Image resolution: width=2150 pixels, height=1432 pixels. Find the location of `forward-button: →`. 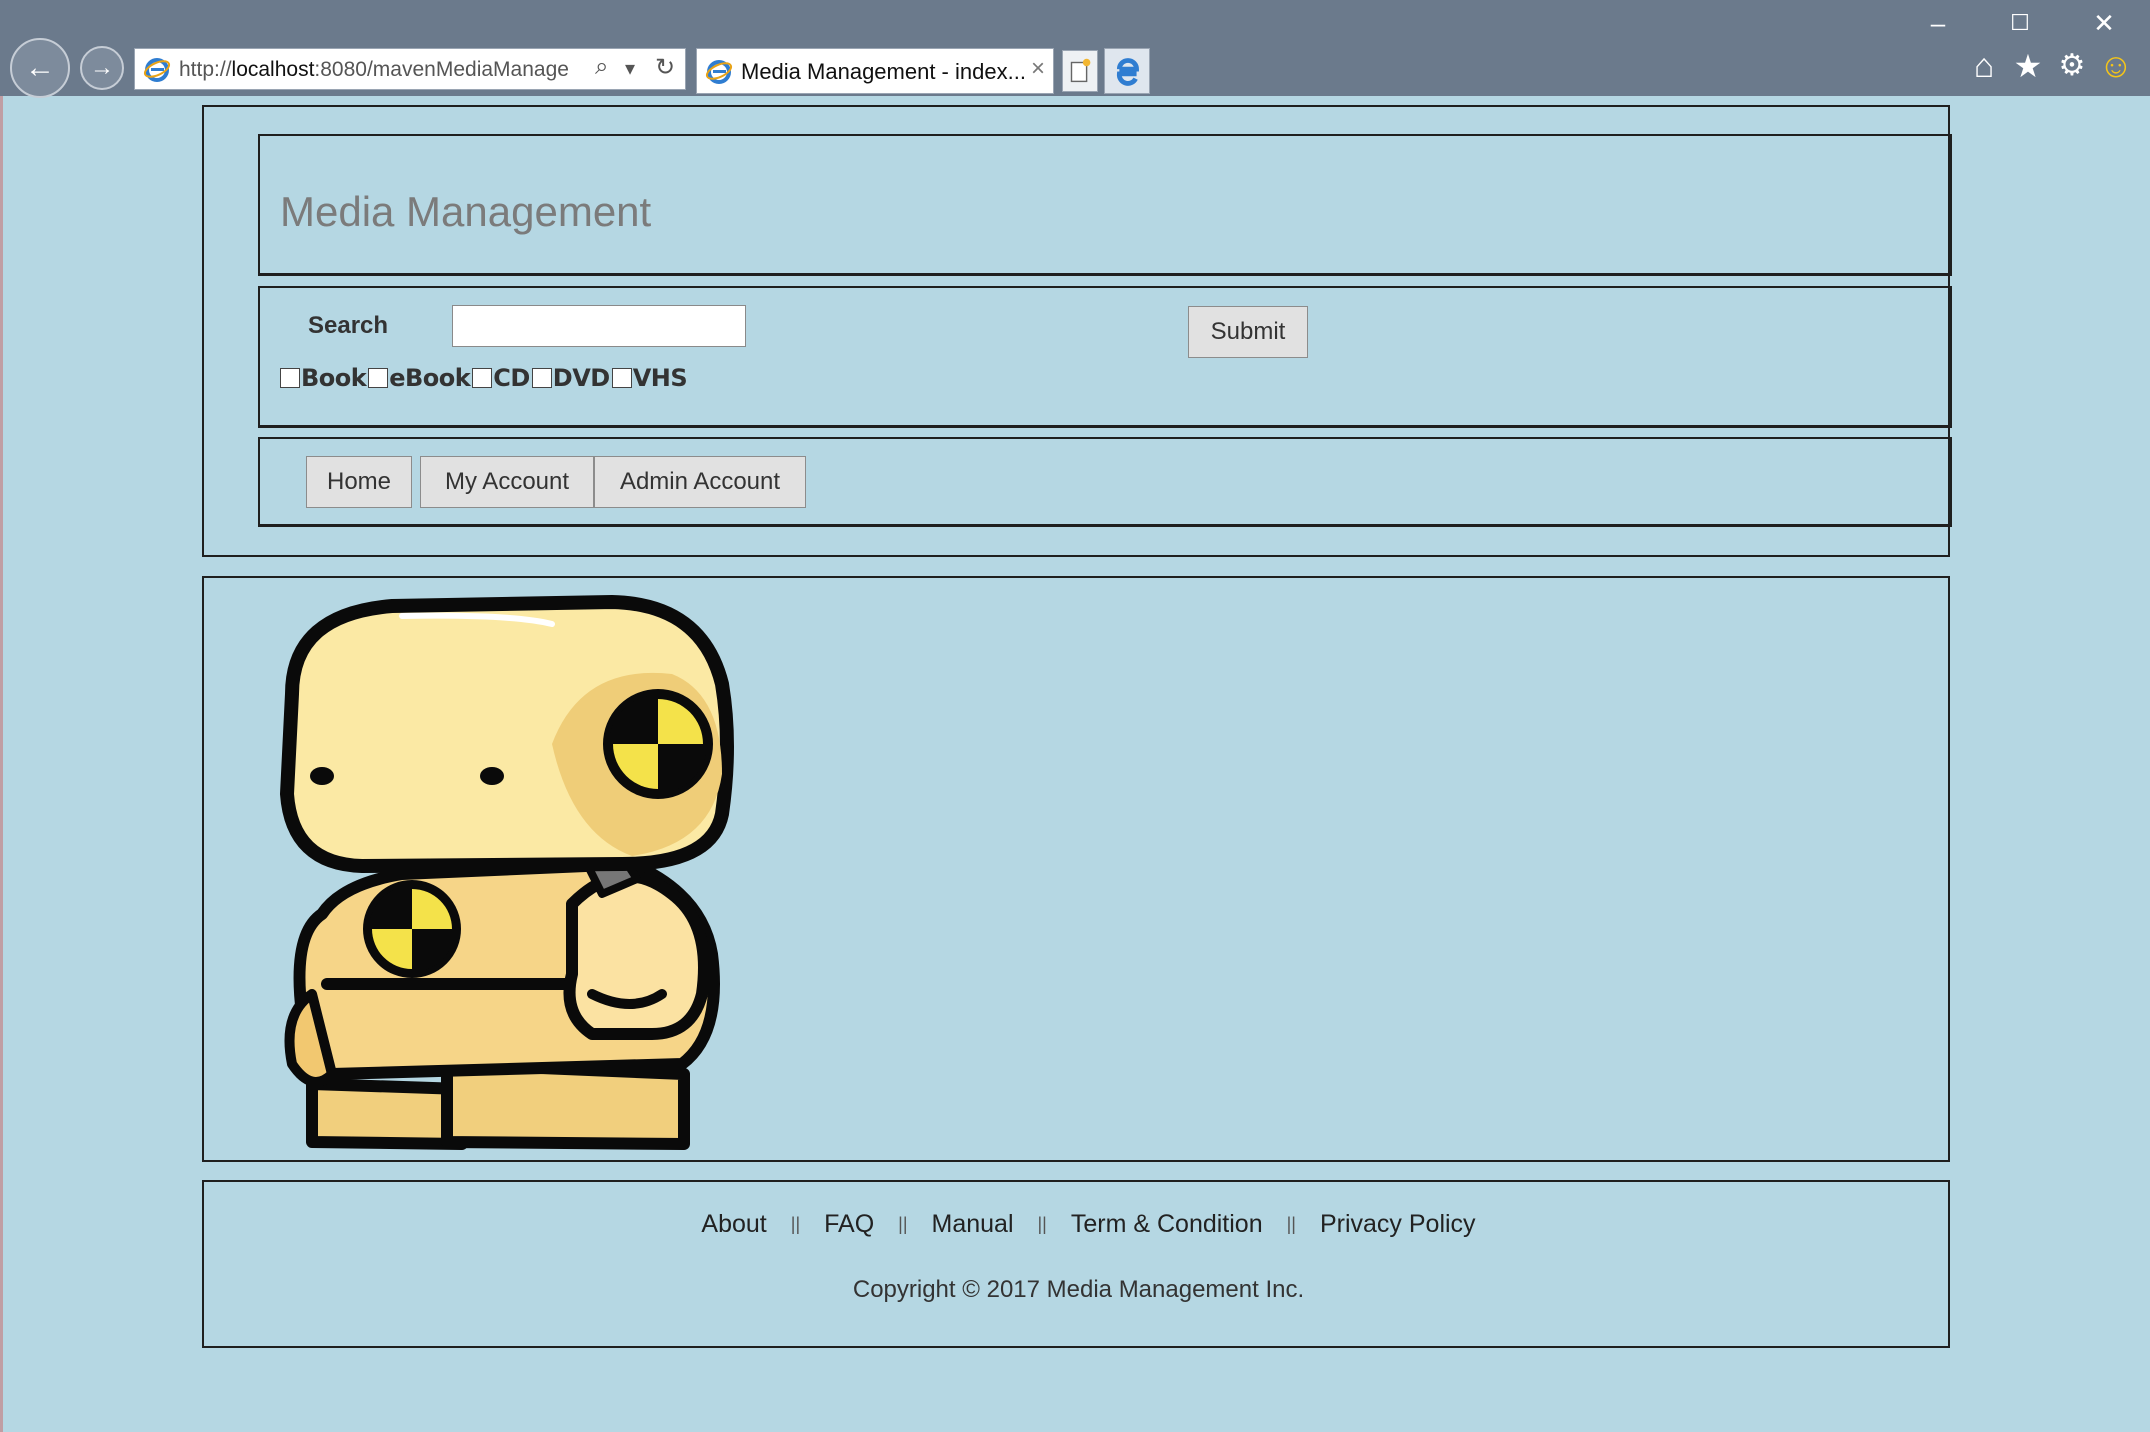

forward-button: → is located at coordinates (102, 68).